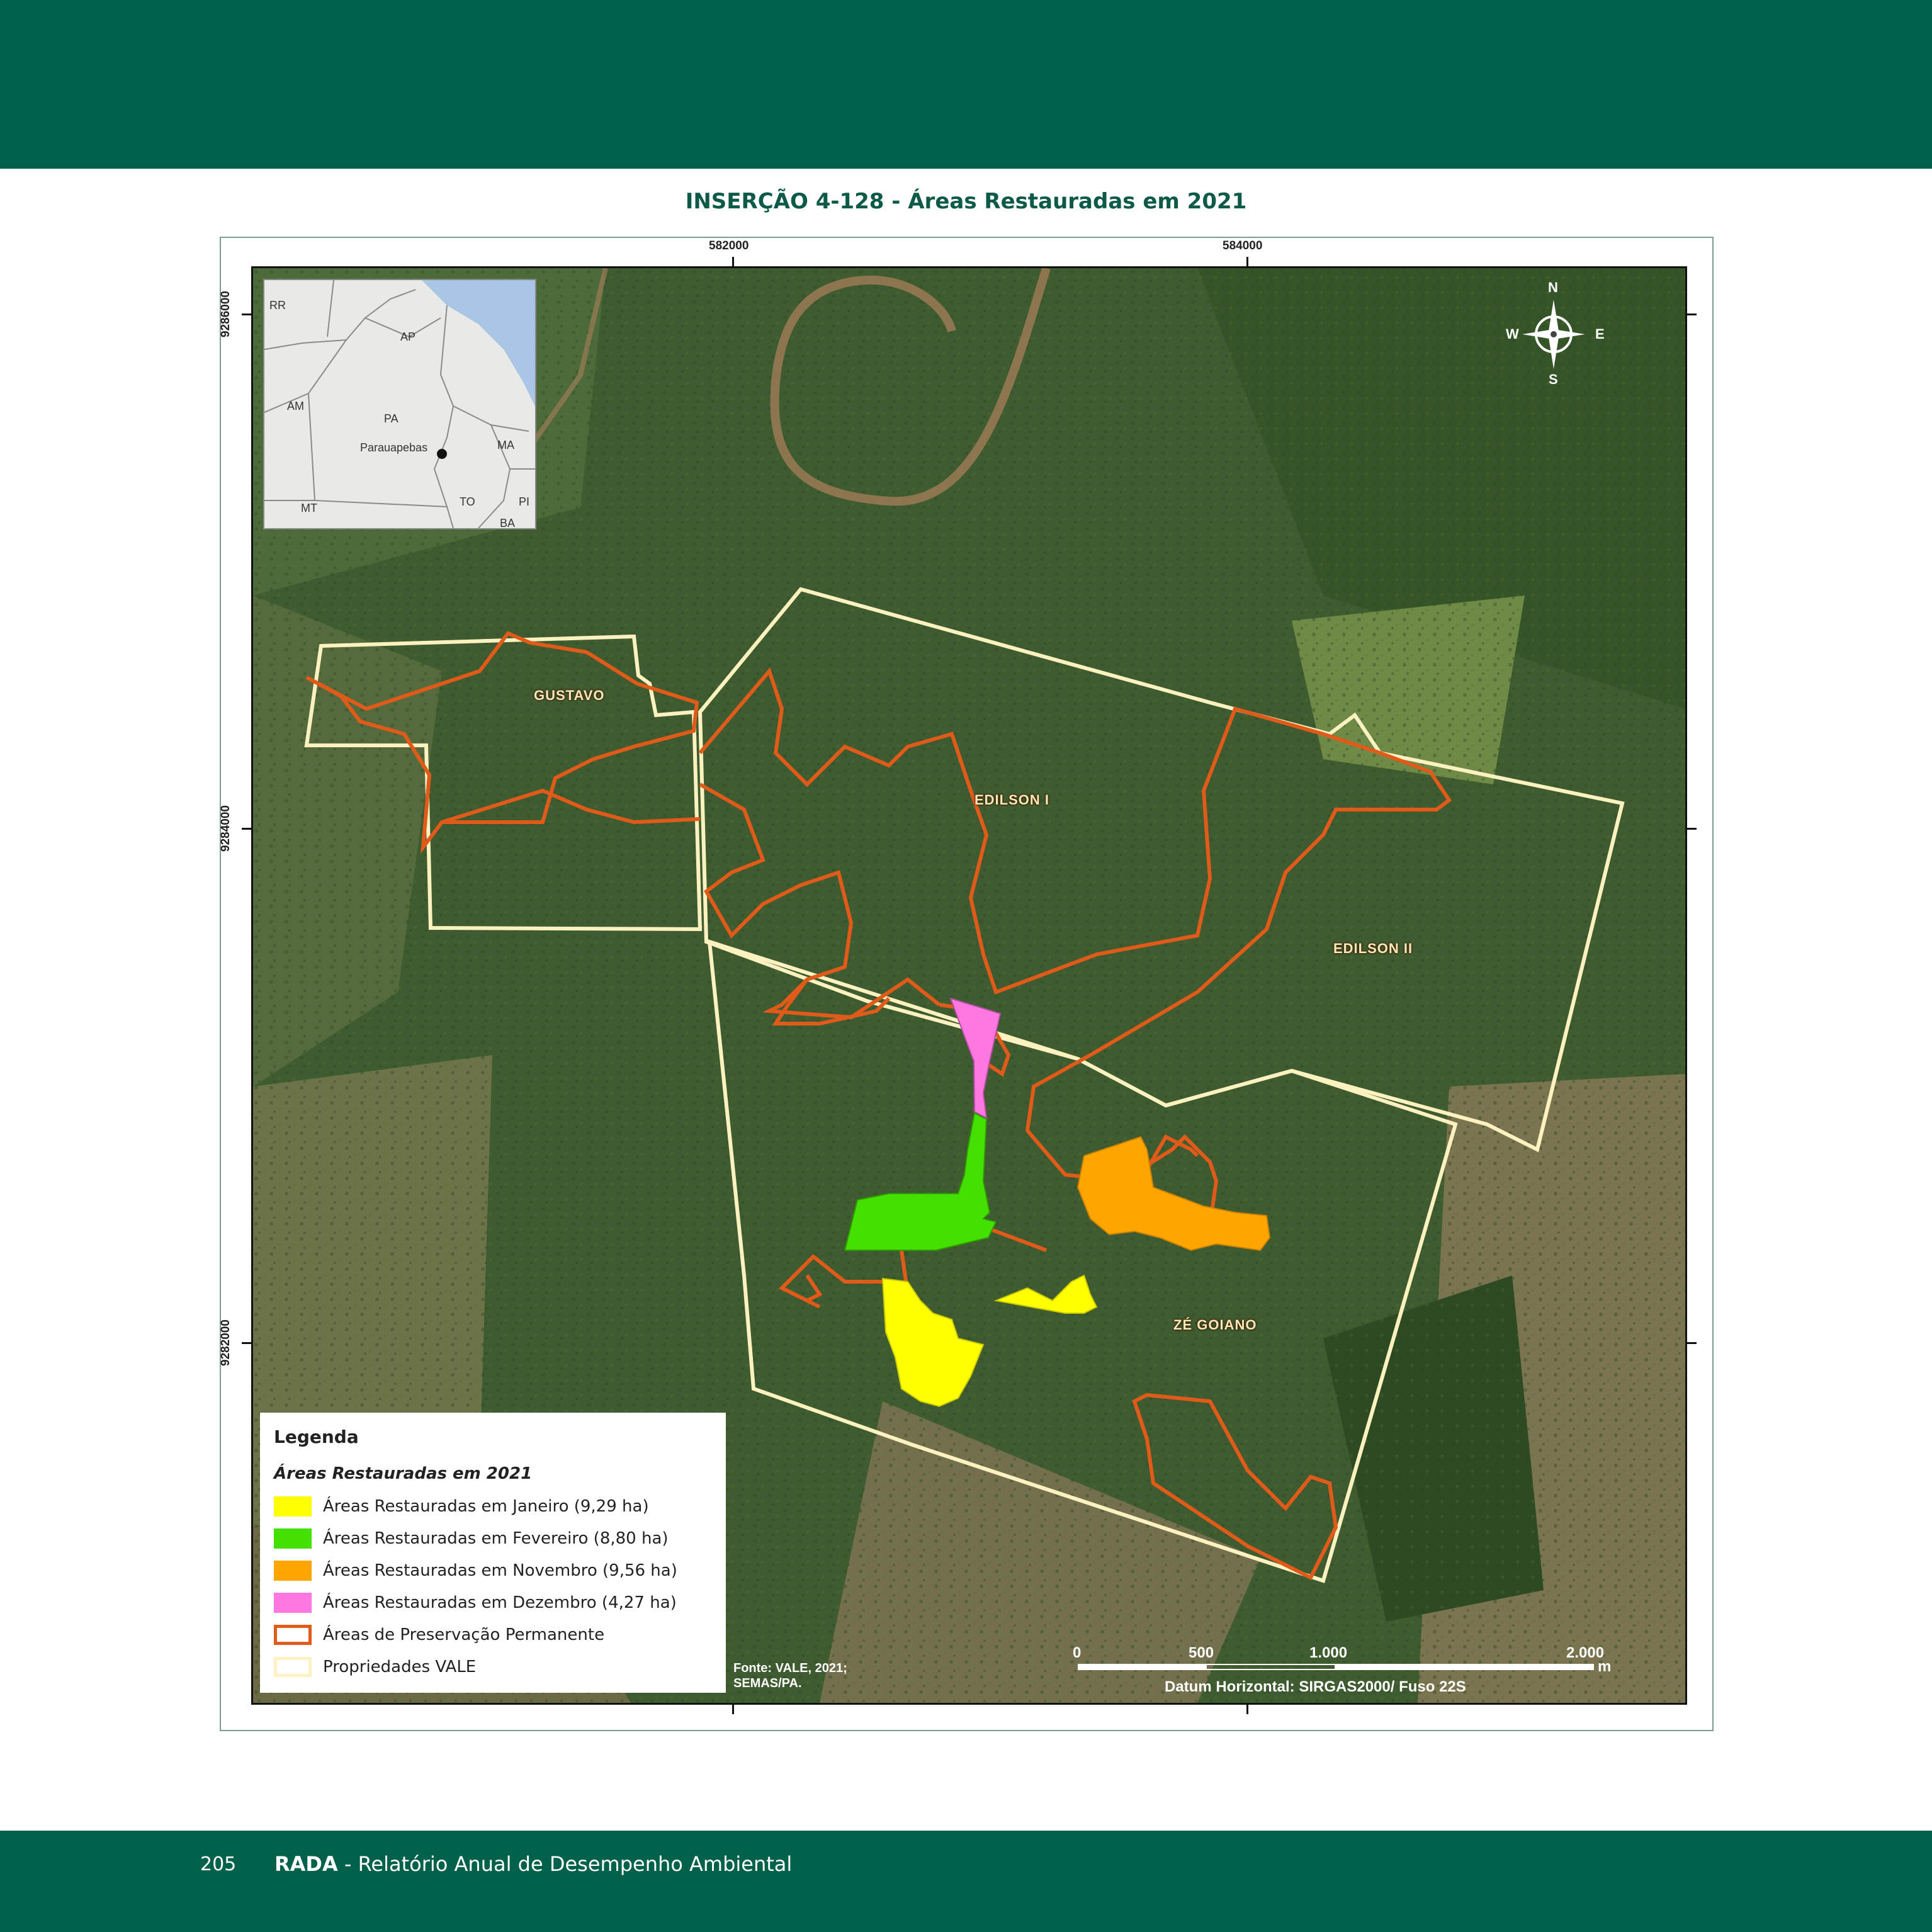 This screenshot has height=1932, width=1932. What do you see at coordinates (1373, 948) in the screenshot?
I see `property-label-edilson-ii: EDILSON II` at bounding box center [1373, 948].